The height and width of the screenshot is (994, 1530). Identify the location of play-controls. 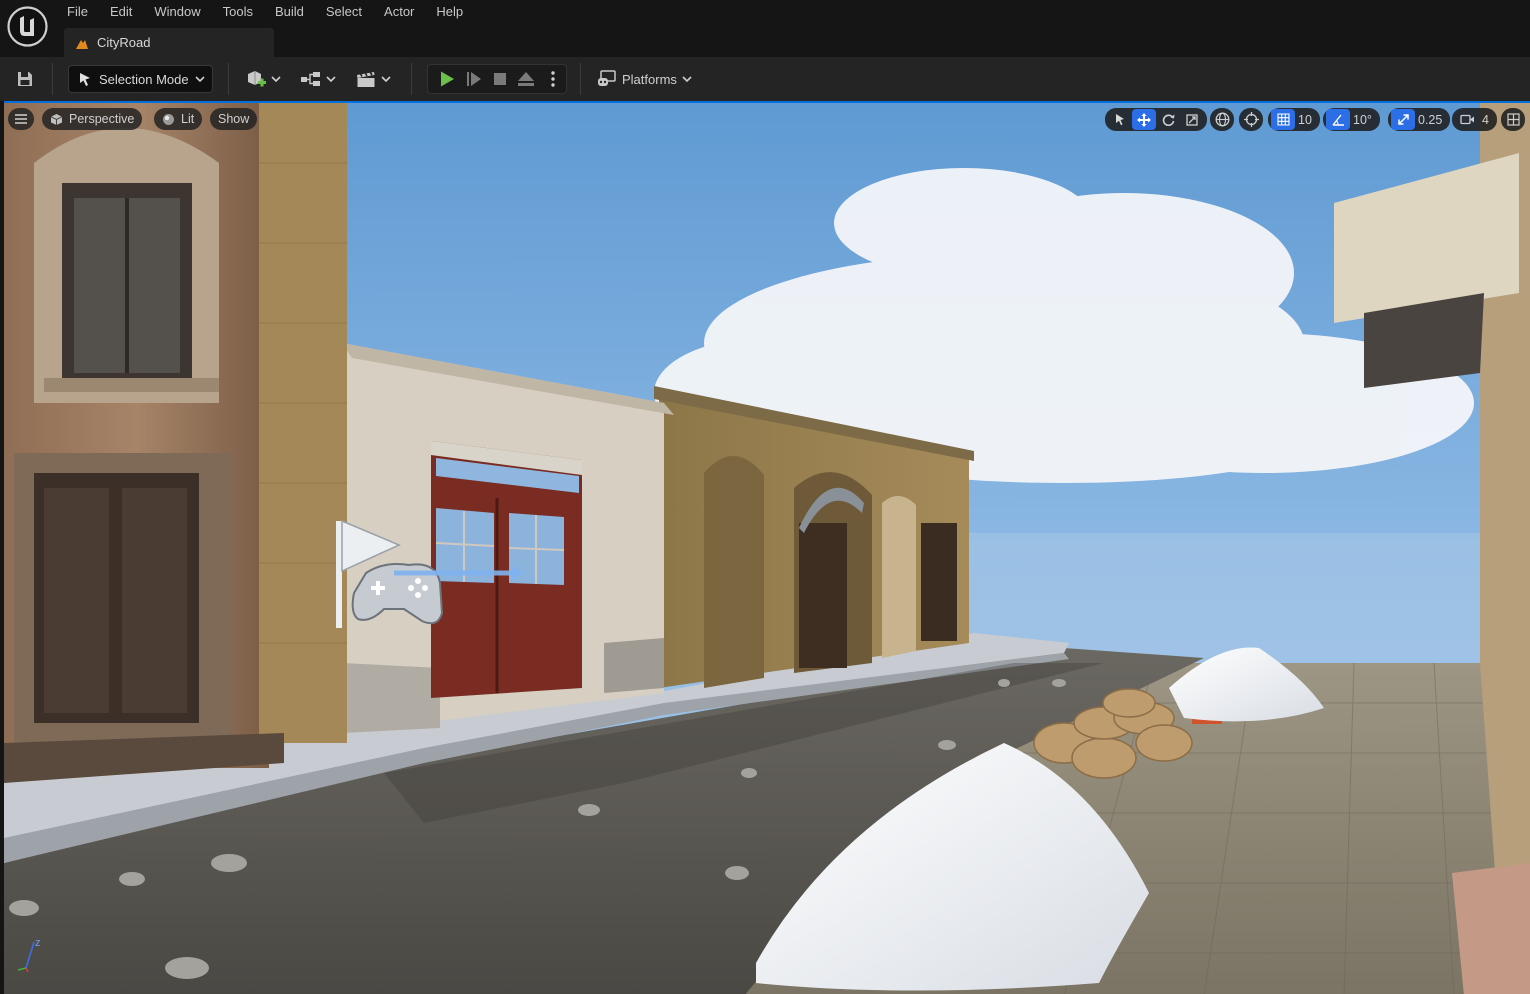
(497, 79).